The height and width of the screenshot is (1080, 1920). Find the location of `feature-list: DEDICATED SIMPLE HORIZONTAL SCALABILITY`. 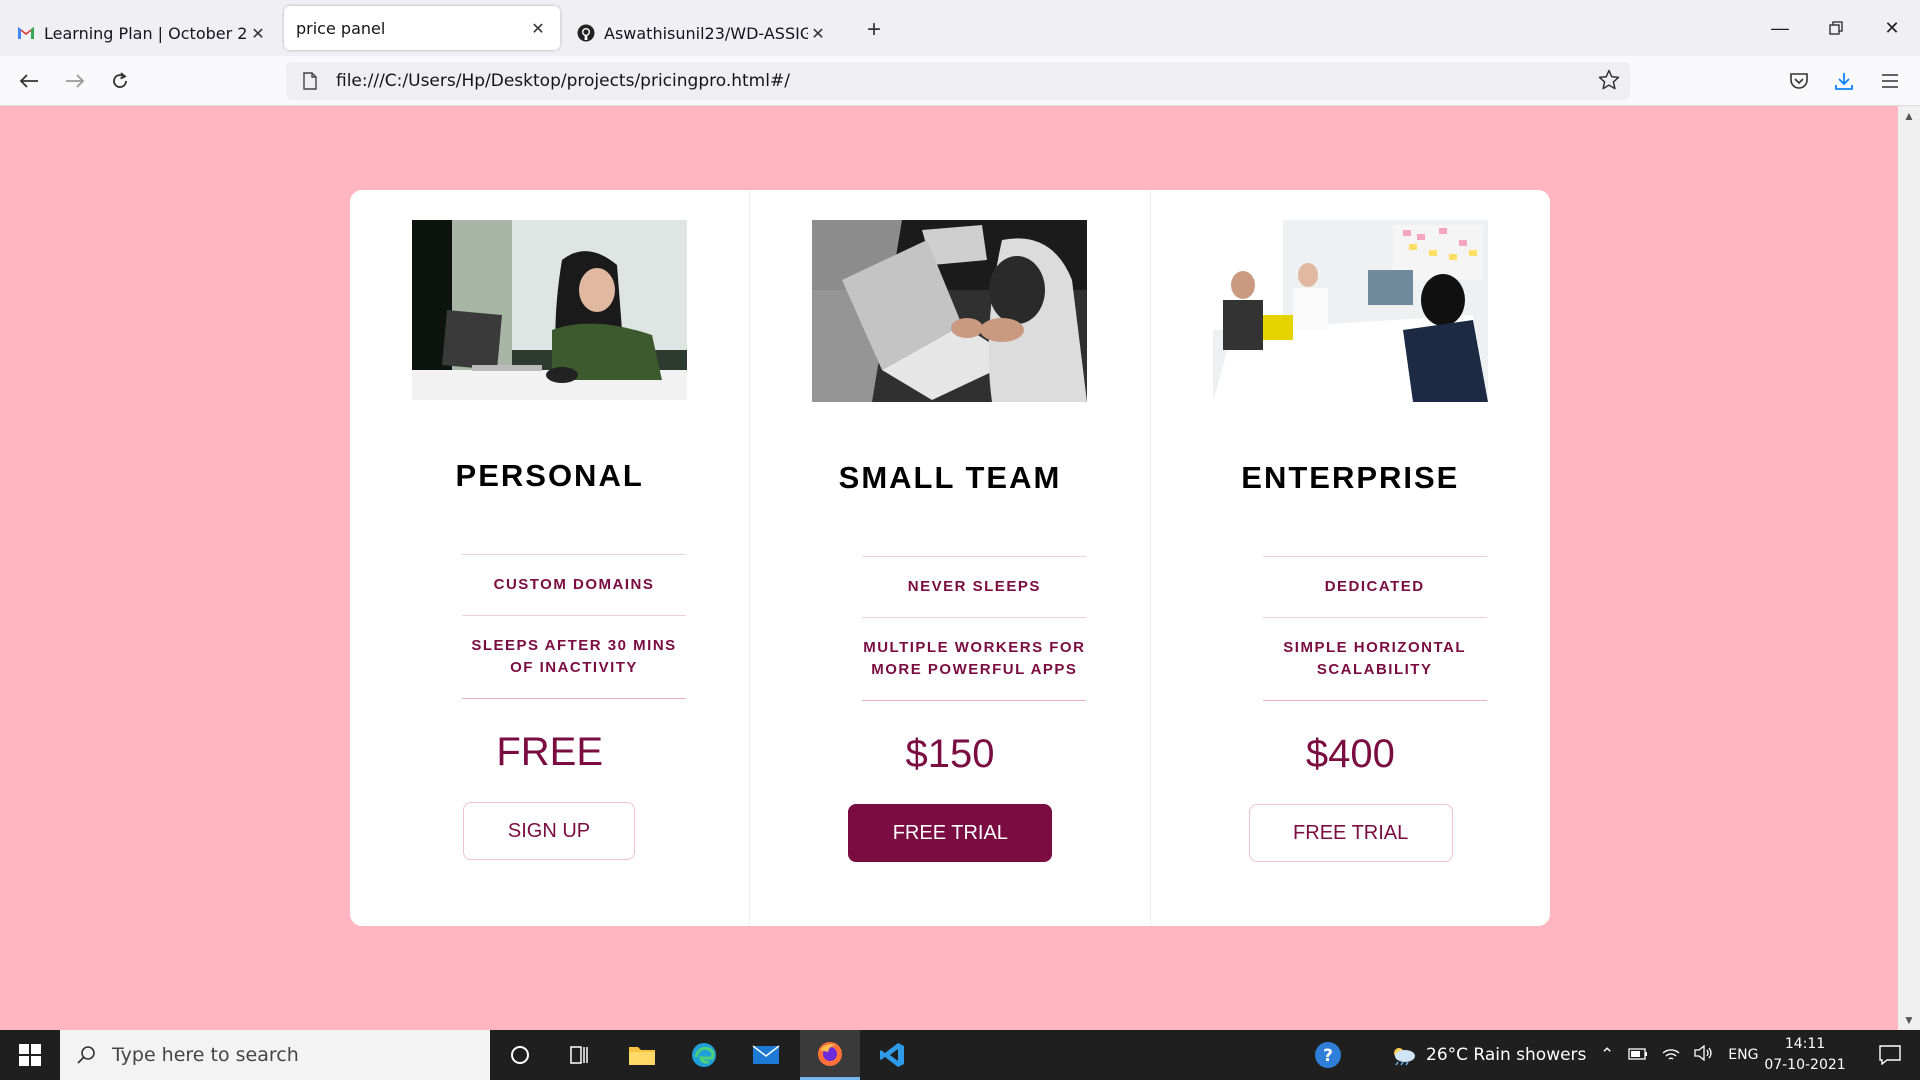

feature-list: DEDICATED SIMPLE HORIZONTAL SCALABILITY is located at coordinates (1374, 628).